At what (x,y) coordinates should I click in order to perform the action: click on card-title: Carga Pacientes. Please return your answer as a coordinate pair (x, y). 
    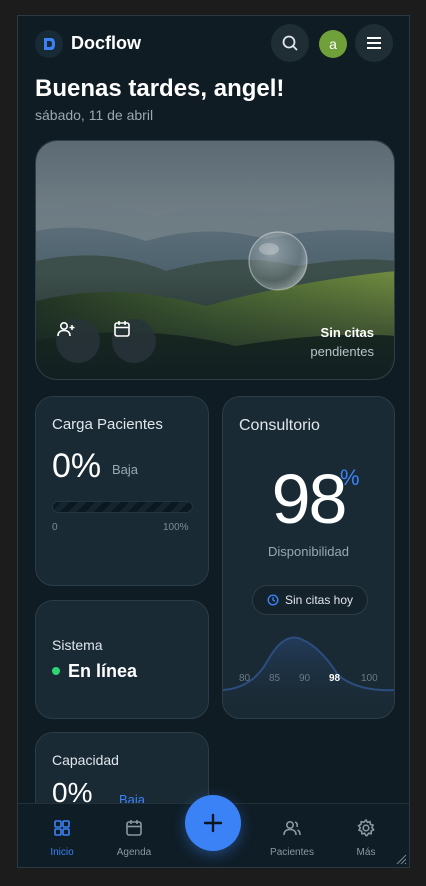
    Looking at the image, I should click on (107, 424).